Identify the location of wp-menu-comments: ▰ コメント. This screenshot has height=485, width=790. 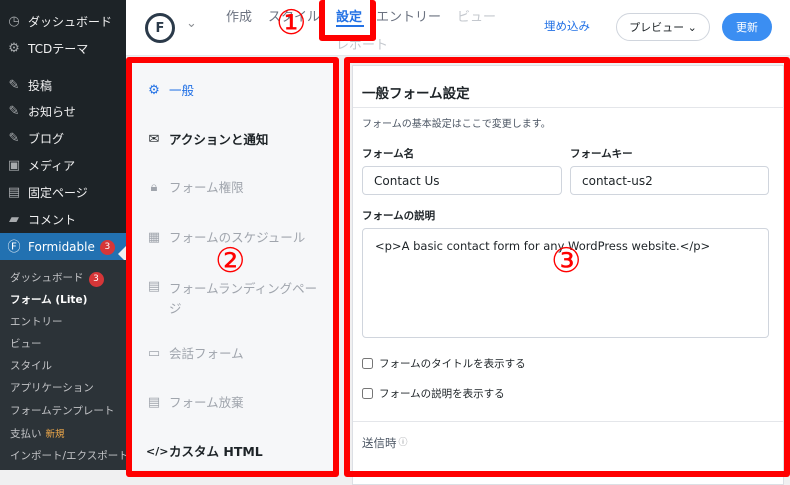
(63, 219).